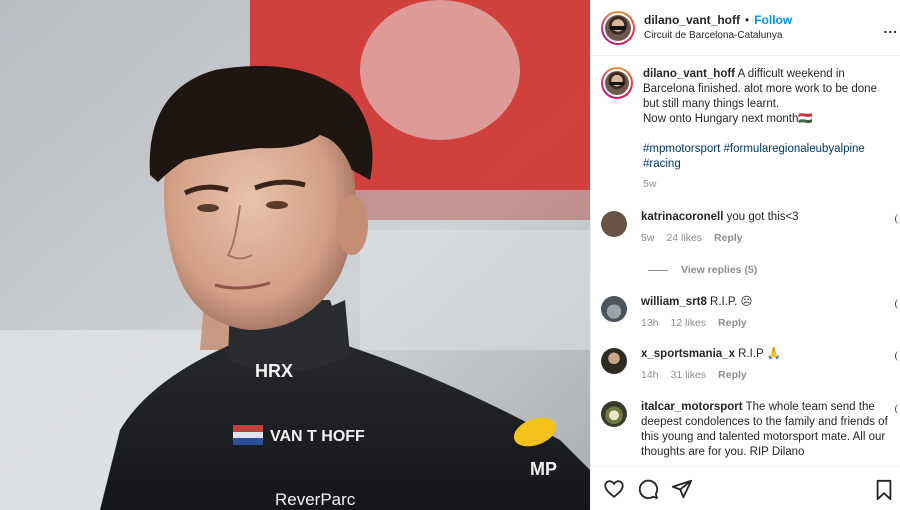  I want to click on comment-likes: 31 likes, so click(689, 375).